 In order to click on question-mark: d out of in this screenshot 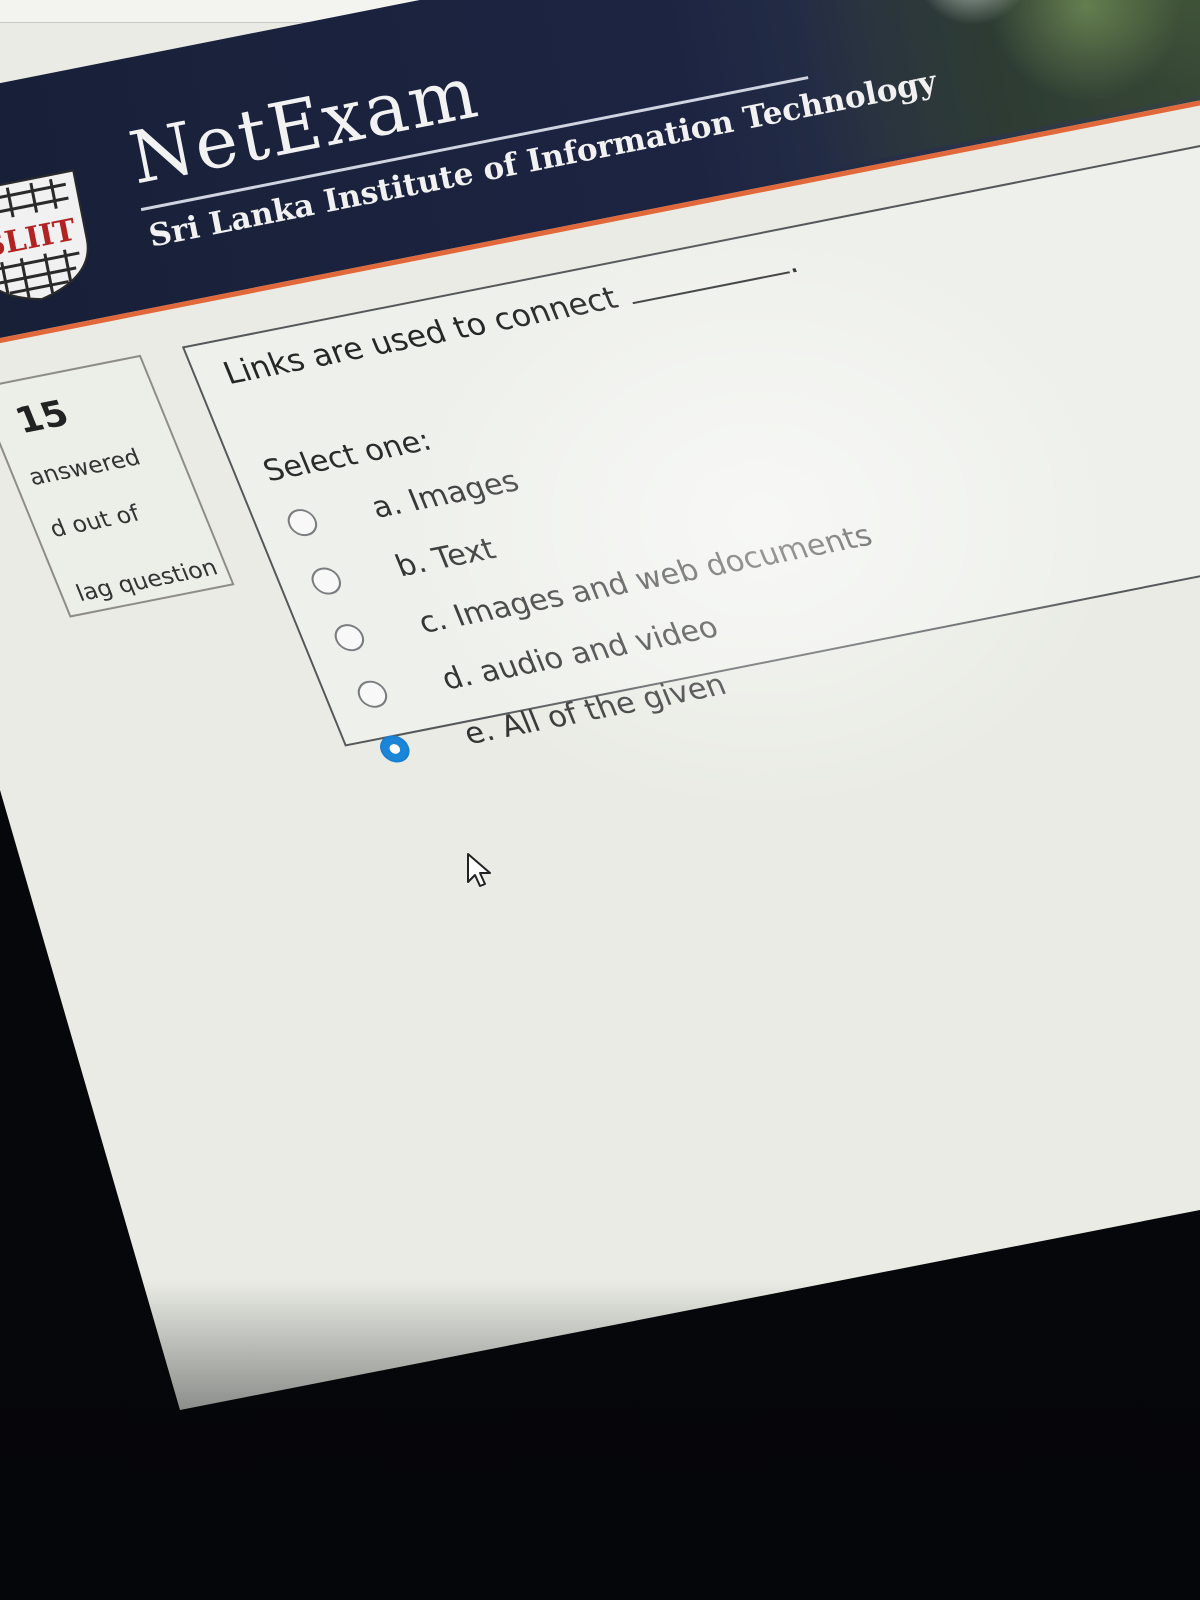, I will do `click(95, 521)`.